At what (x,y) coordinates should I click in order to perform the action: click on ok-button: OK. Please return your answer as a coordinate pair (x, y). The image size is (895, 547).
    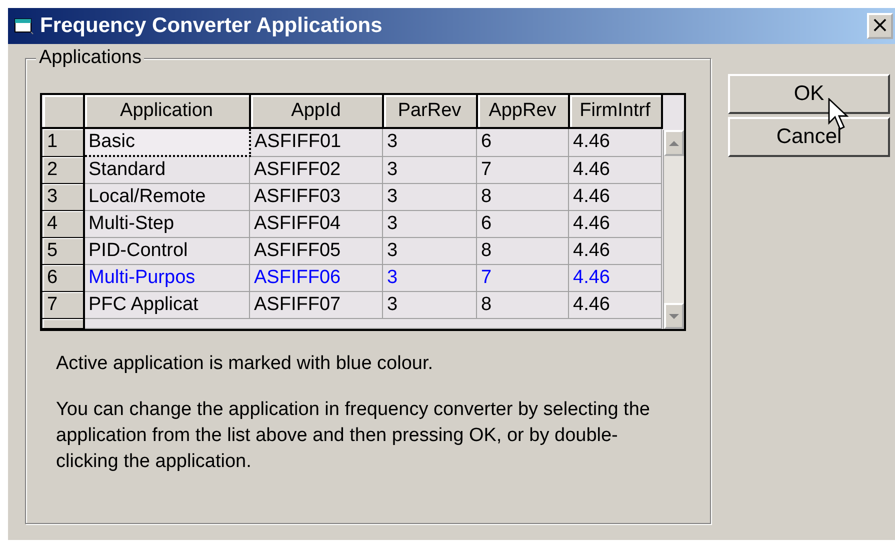
    Looking at the image, I should click on (809, 94).